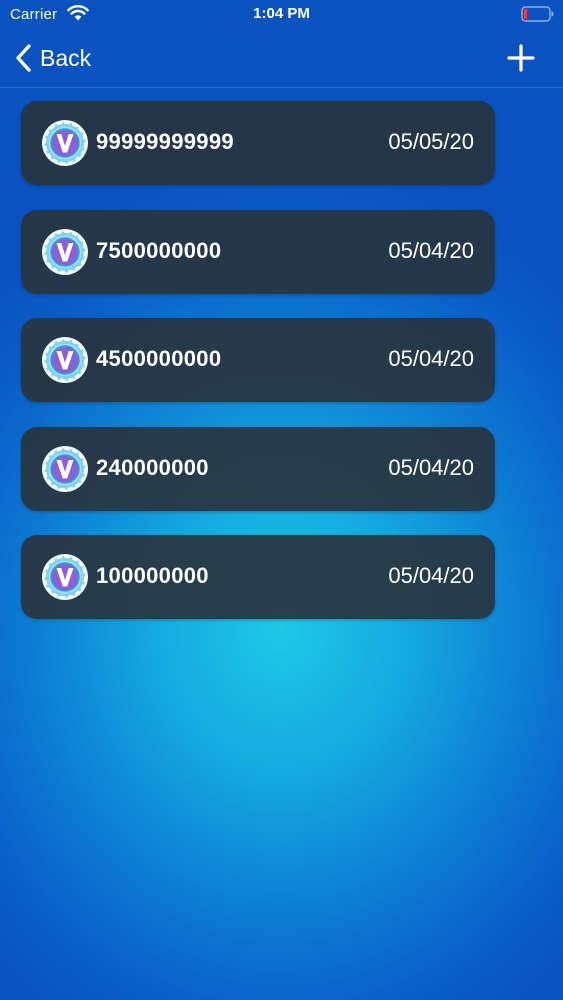  Describe the element at coordinates (165, 141) in the screenshot. I see `vbucks-amount: 99999999999` at that location.